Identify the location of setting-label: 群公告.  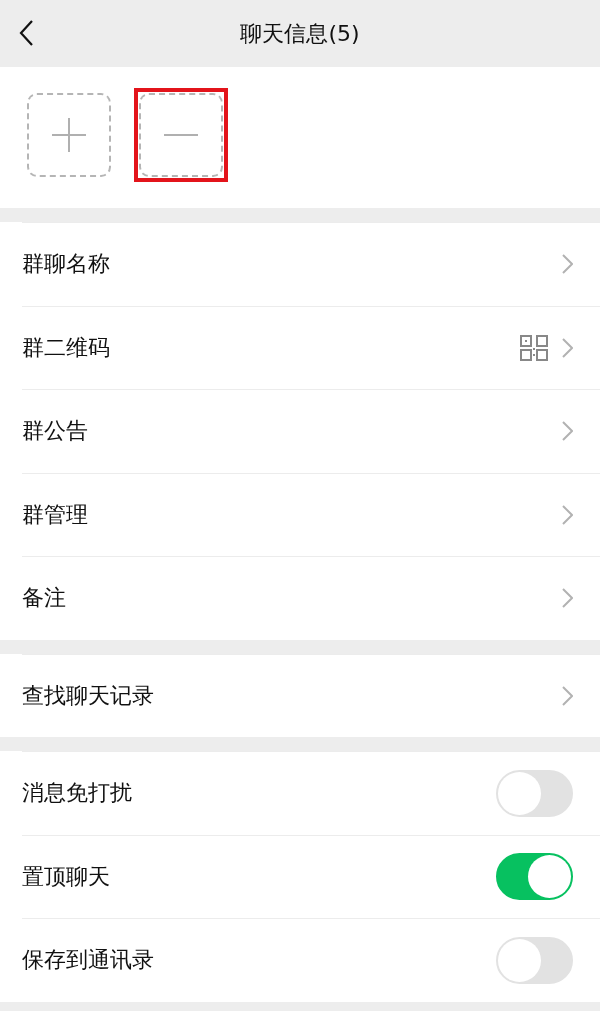
(55, 431).